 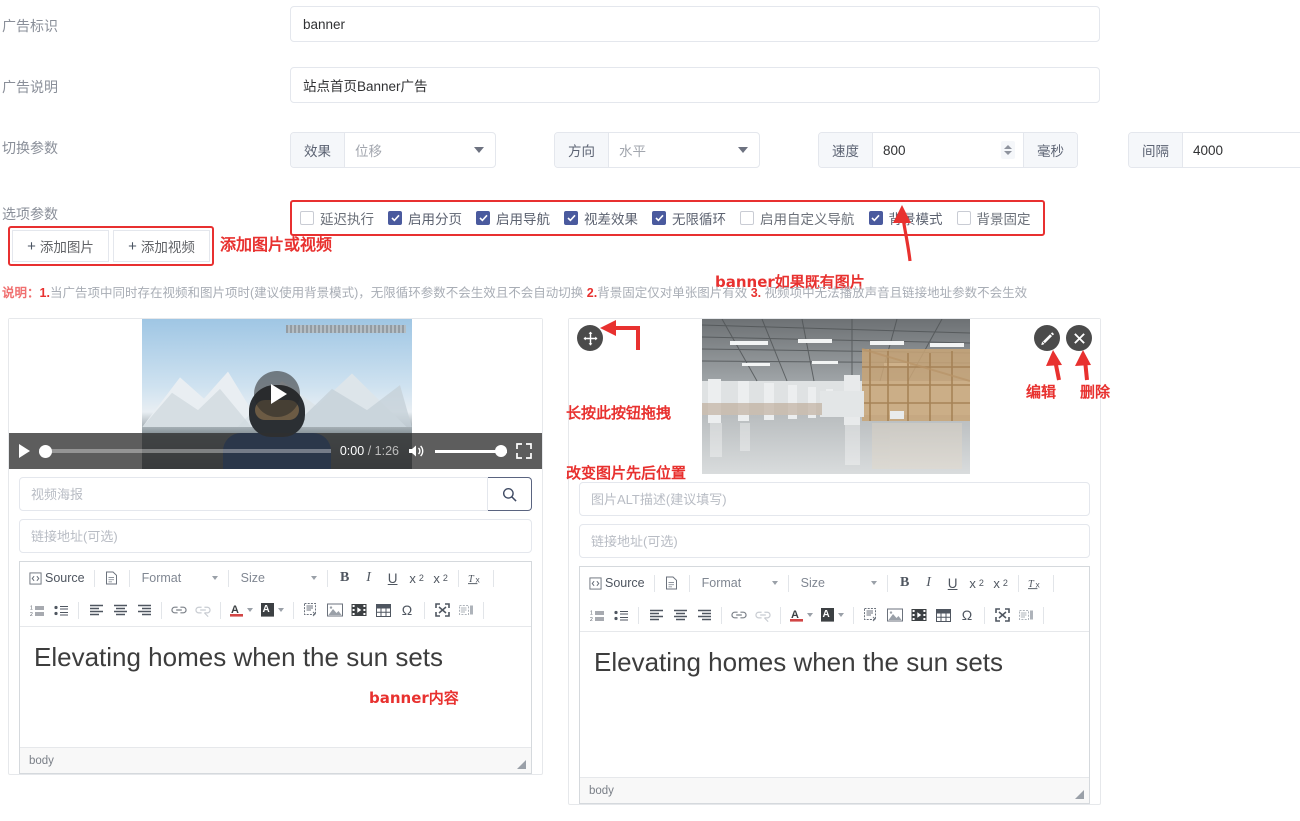 I want to click on time-total: 1:26, so click(x=386, y=451).